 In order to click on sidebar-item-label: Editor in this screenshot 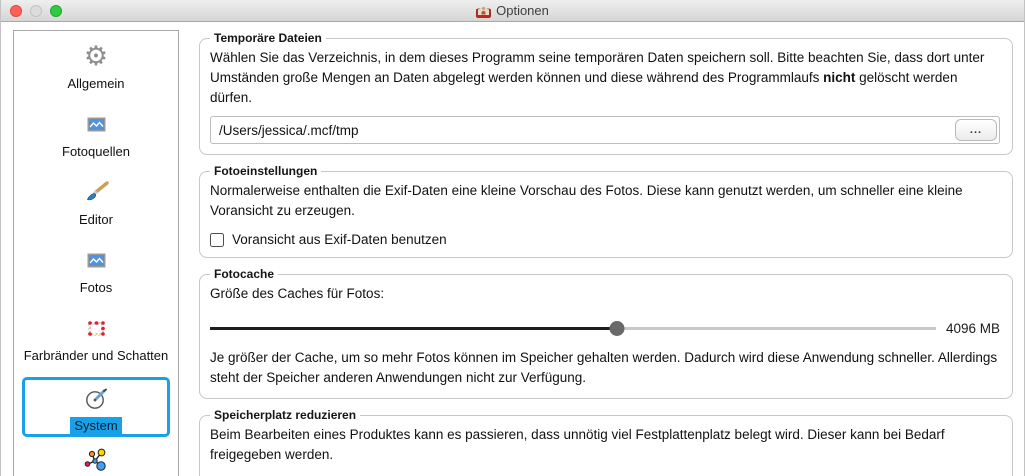, I will do `click(96, 219)`.